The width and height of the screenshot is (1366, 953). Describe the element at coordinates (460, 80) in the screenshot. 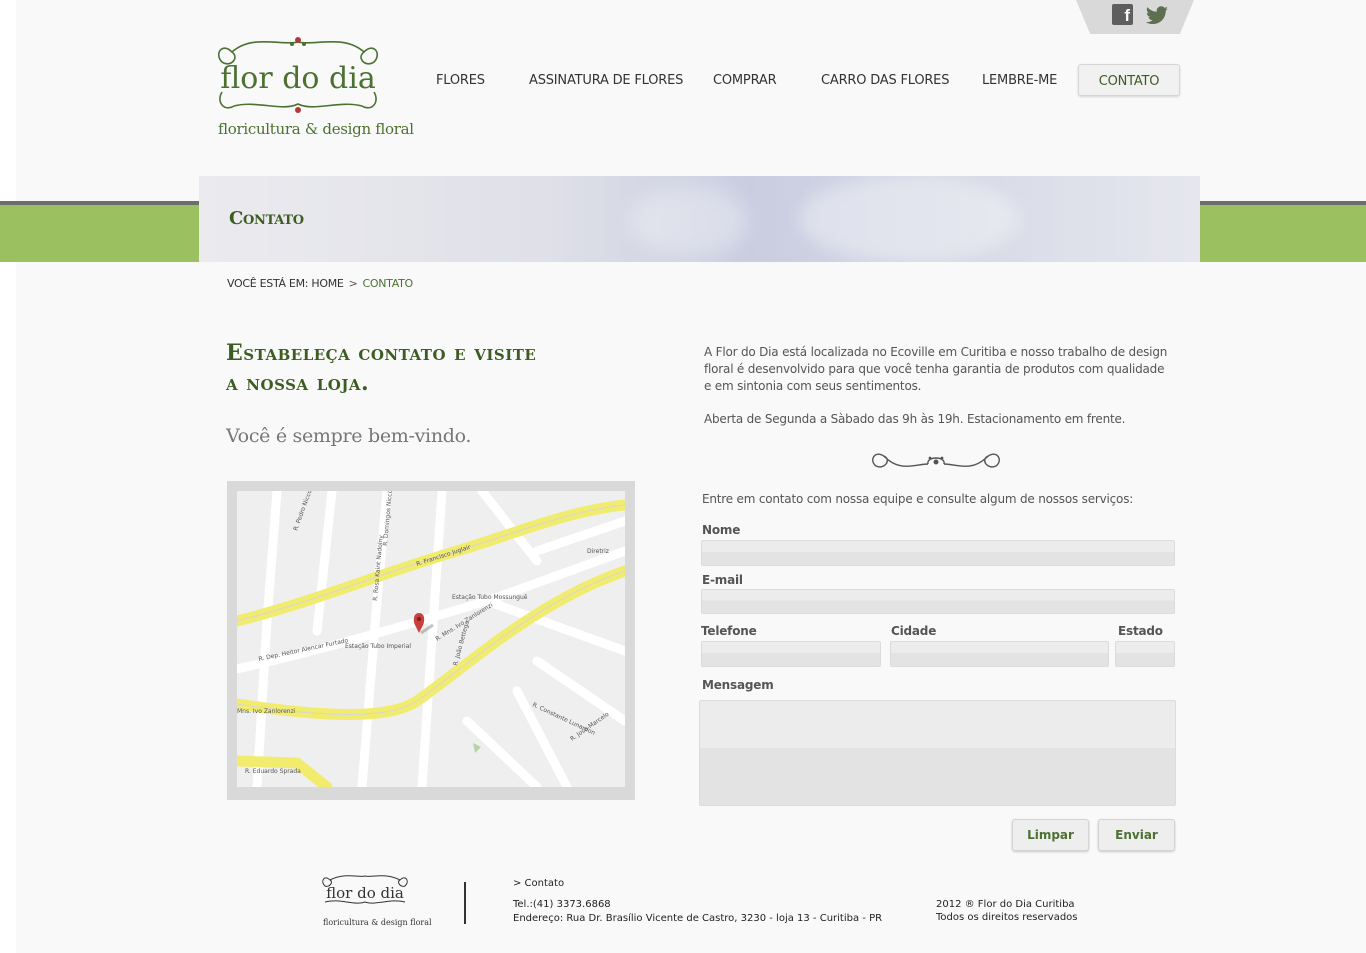

I see `nav-item-flores: FLORES` at that location.